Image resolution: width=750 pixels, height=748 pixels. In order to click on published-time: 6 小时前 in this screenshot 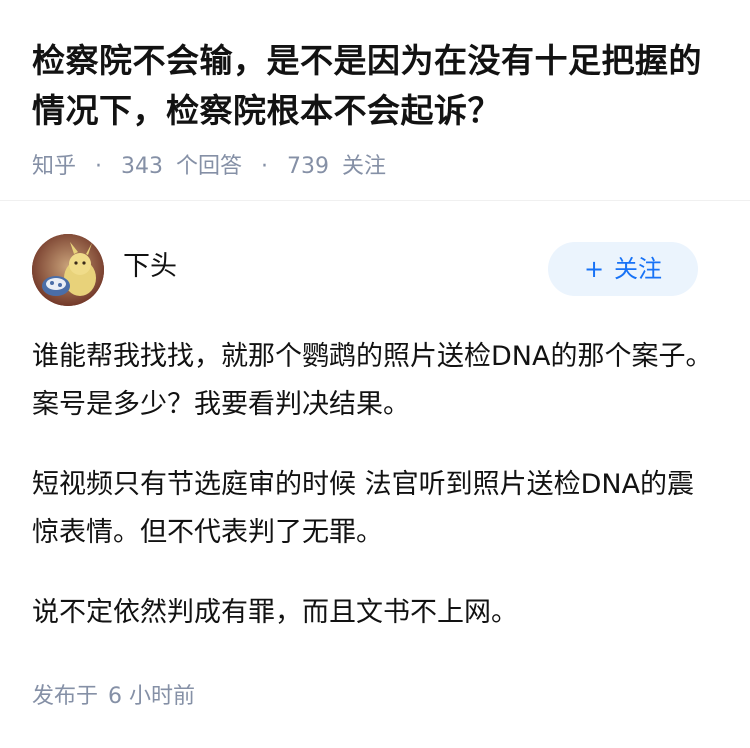, I will do `click(152, 696)`.